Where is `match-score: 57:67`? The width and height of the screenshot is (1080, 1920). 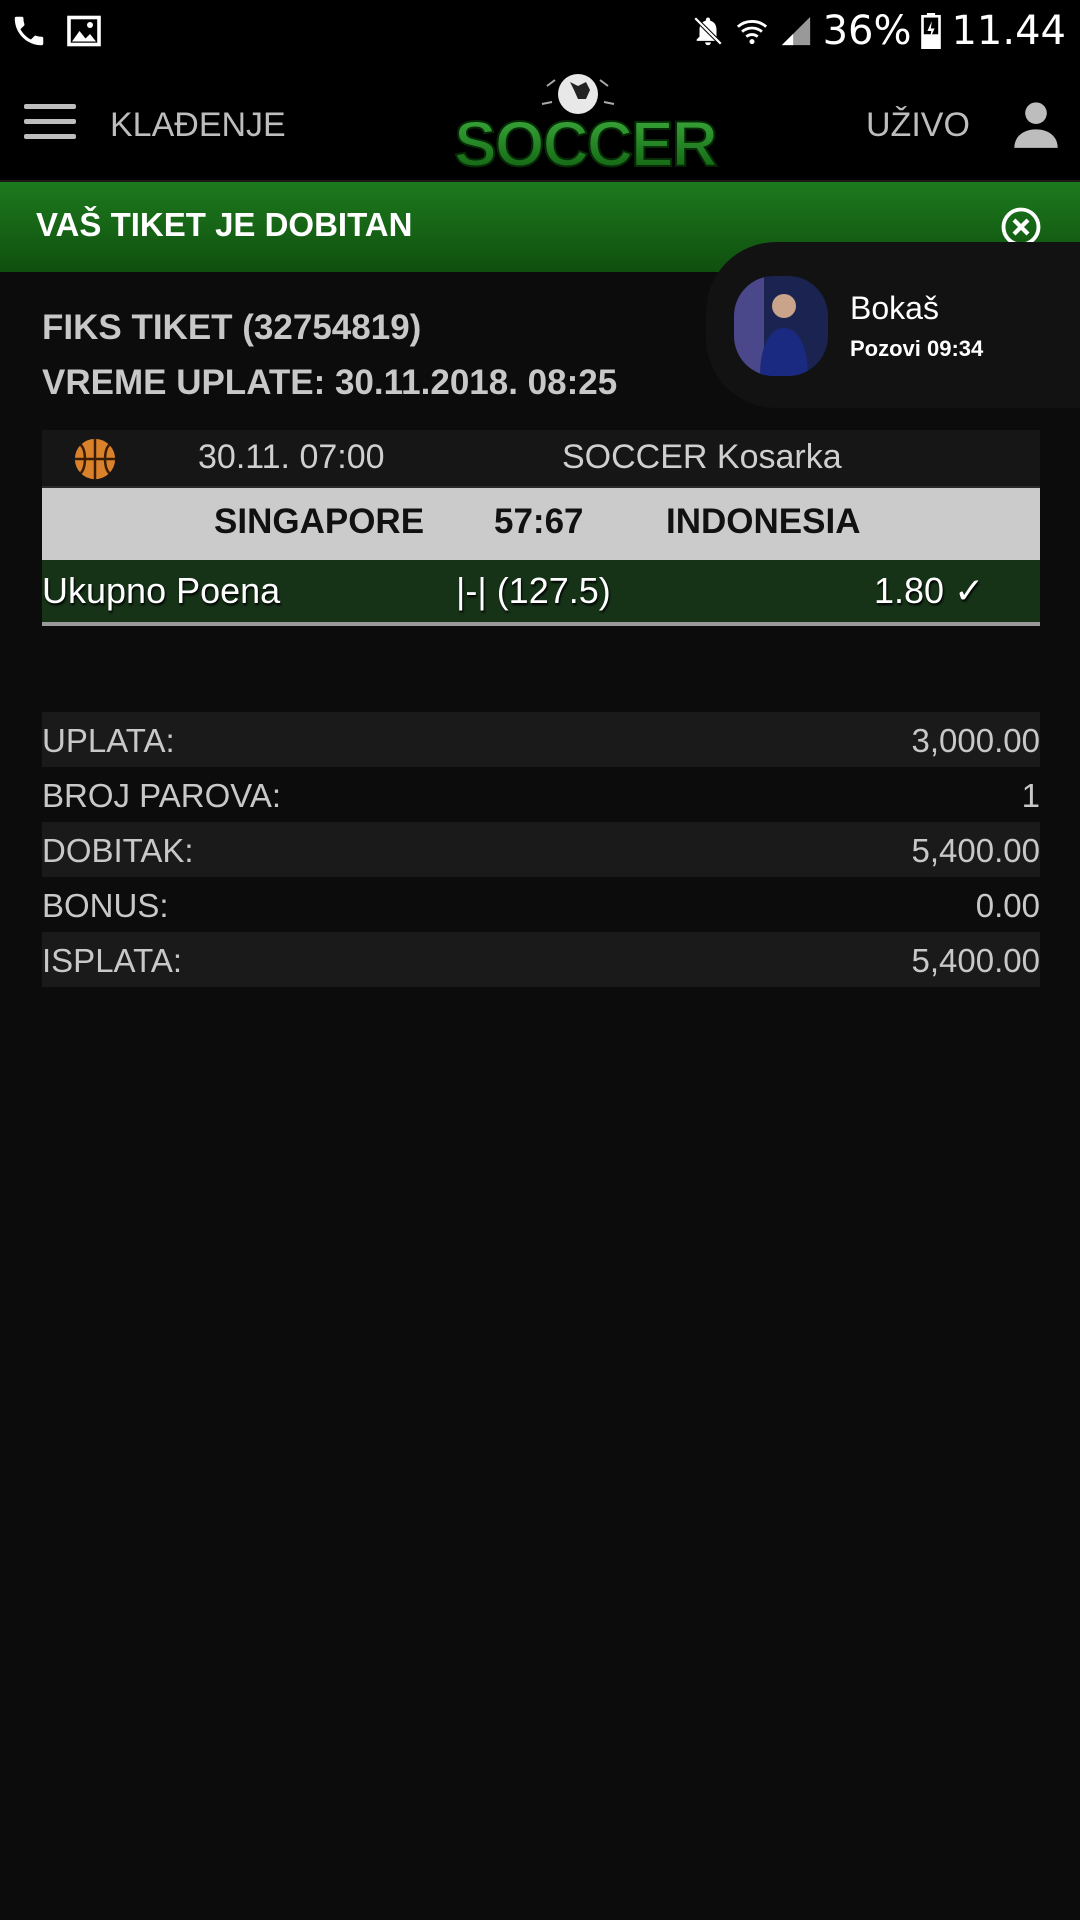
match-score: 57:67 is located at coordinates (539, 521).